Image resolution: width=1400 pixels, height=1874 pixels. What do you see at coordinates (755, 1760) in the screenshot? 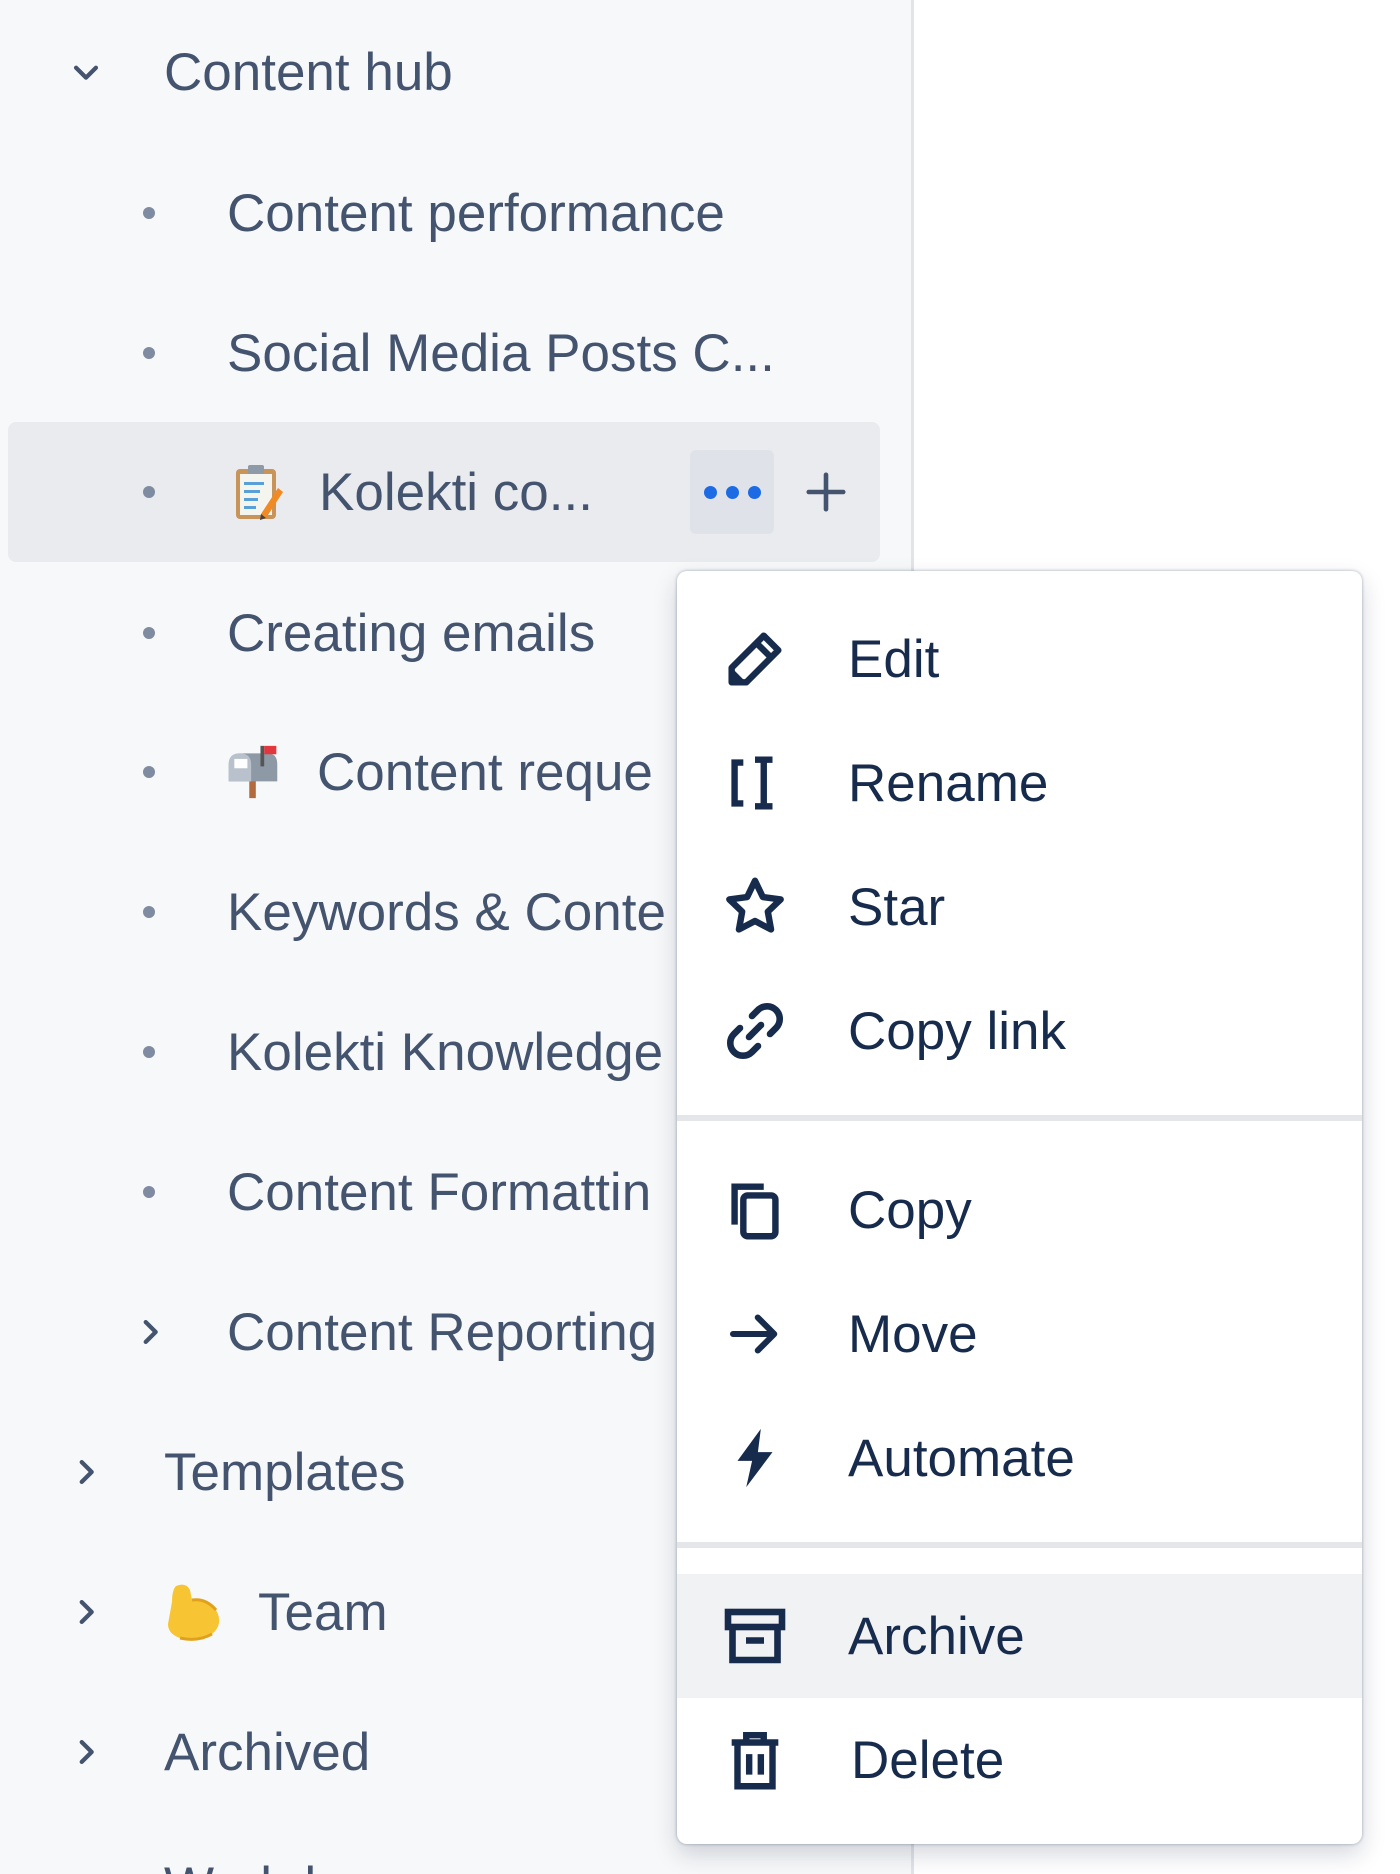
I see `trash-icon` at bounding box center [755, 1760].